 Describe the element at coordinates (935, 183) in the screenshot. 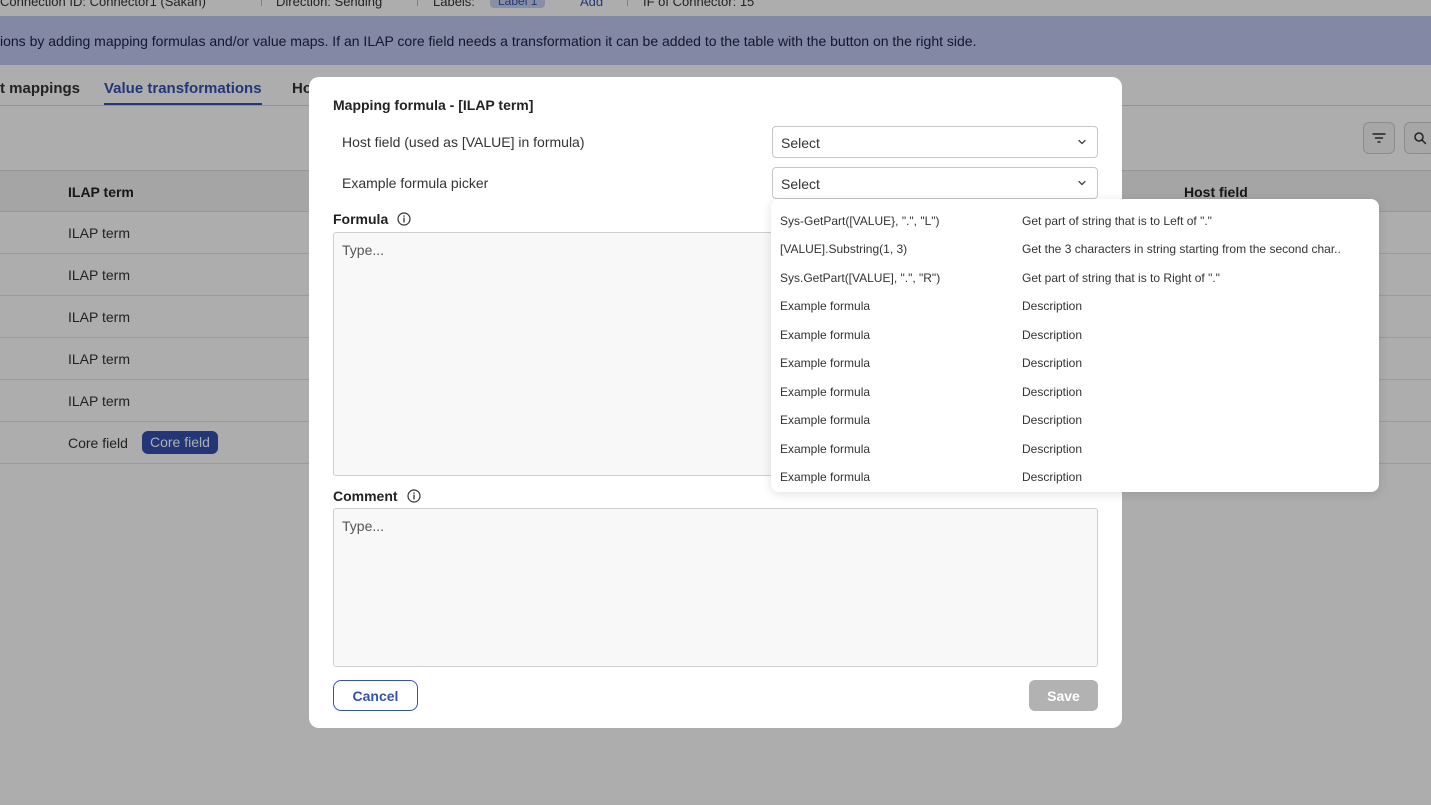

I see `formula-picker-select: Select` at that location.